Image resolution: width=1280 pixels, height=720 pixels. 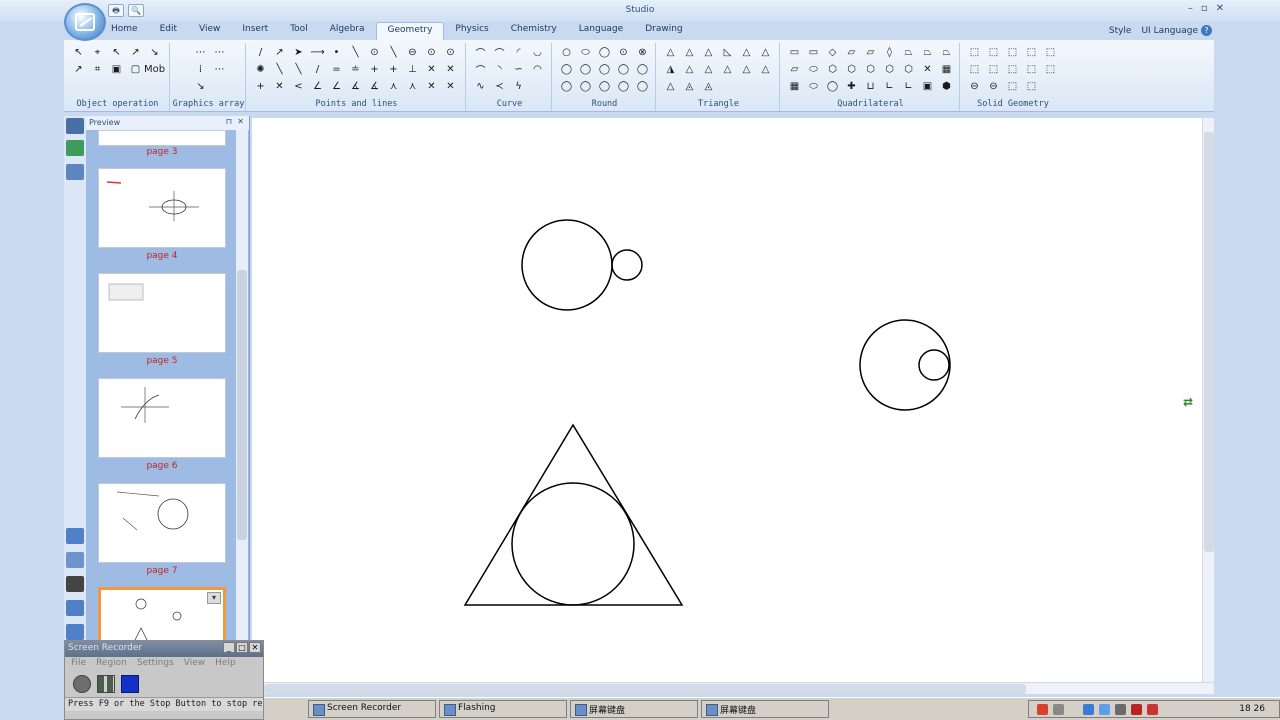 What do you see at coordinates (372, 709) in the screenshot?
I see `taskbar-item-screen-recorder: Screen Recorder` at bounding box center [372, 709].